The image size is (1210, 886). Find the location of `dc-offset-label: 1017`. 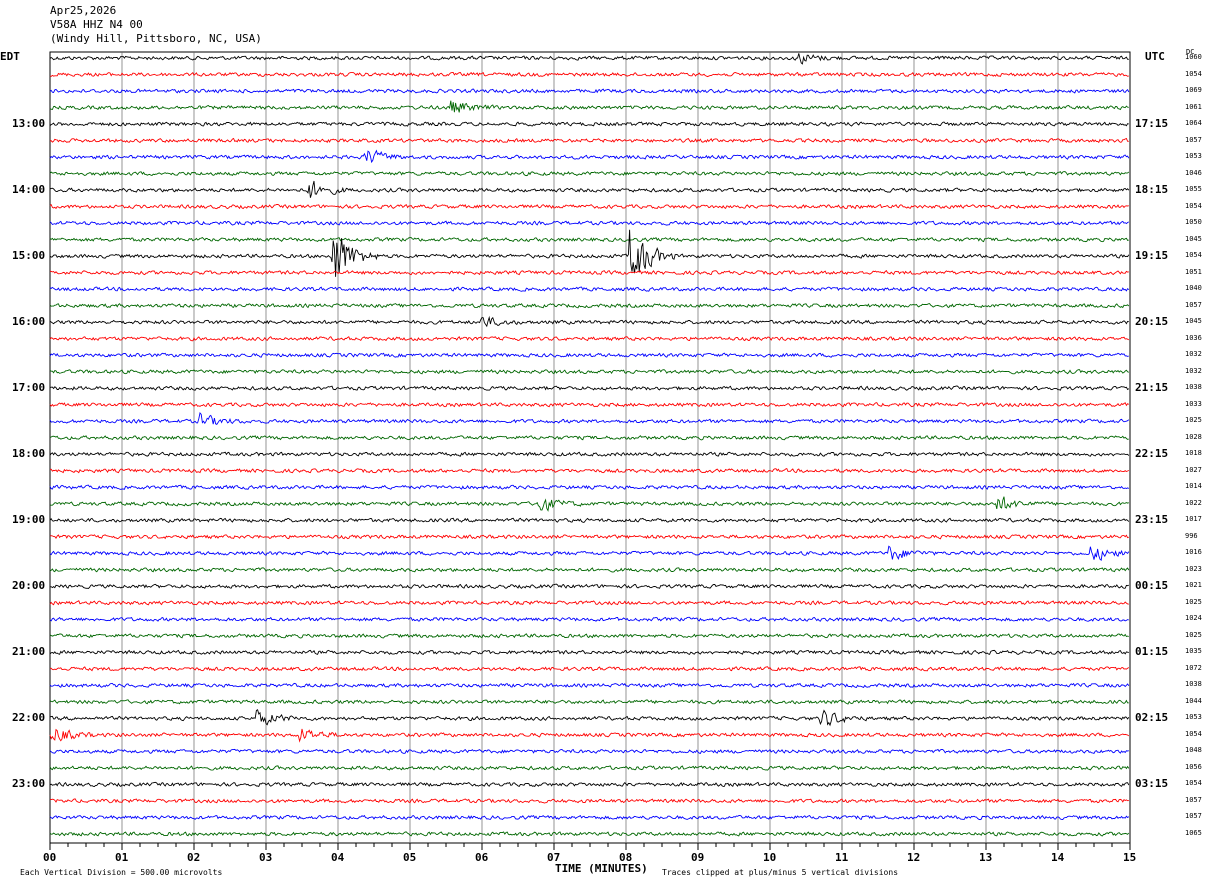

dc-offset-label: 1017 is located at coordinates (1193, 519).